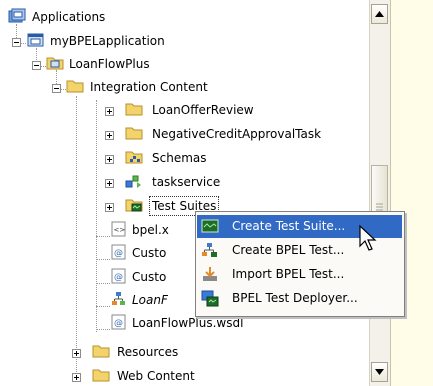 Image resolution: width=433 pixels, height=386 pixels. Describe the element at coordinates (368, 237) in the screenshot. I see `mouse-cursor-icon` at that location.